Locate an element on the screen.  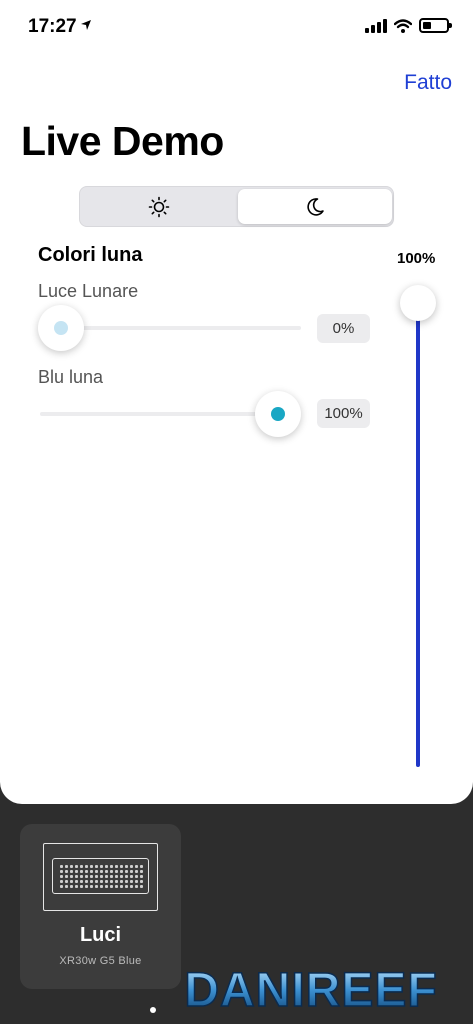
master-intensity-fill is located at coordinates (418, 535).